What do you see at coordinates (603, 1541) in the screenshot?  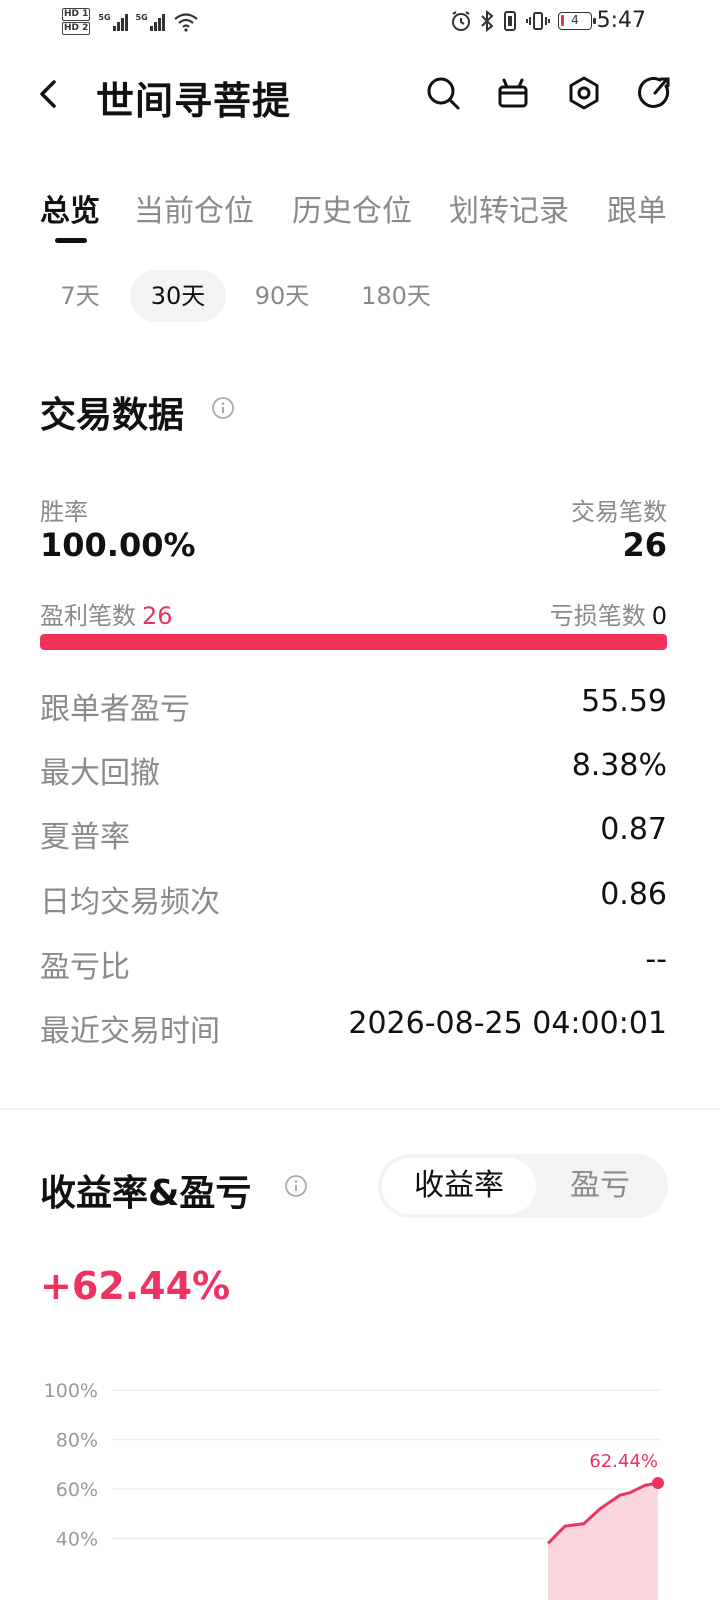 I see `return-area` at bounding box center [603, 1541].